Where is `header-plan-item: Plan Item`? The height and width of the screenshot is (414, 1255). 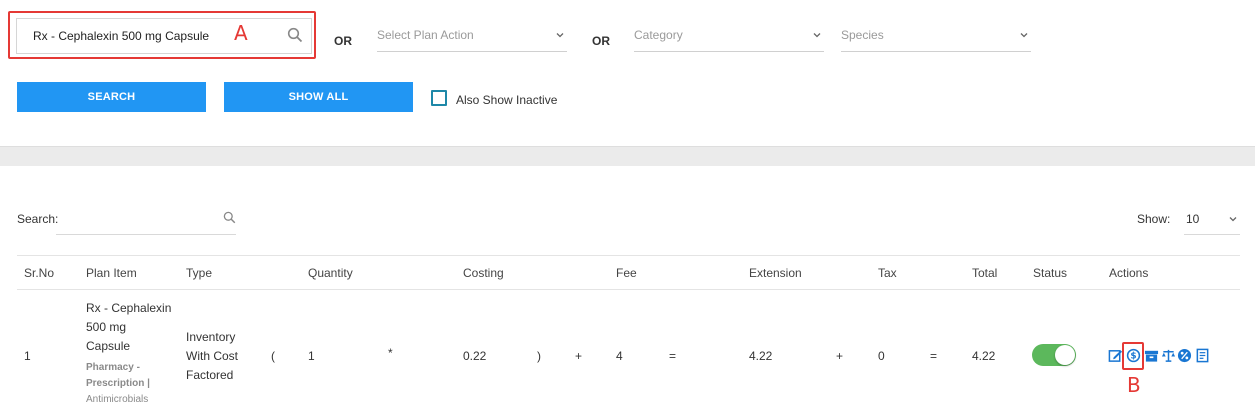 header-plan-item: Plan Item is located at coordinates (111, 273).